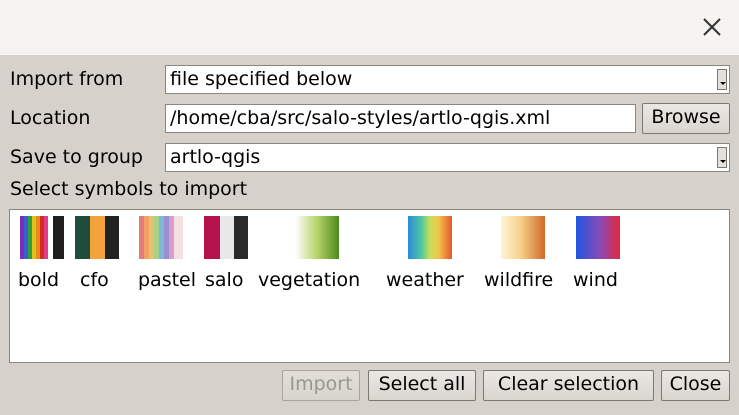 This screenshot has height=415, width=739. Describe the element at coordinates (321, 385) in the screenshot. I see `import-button: Import` at that location.